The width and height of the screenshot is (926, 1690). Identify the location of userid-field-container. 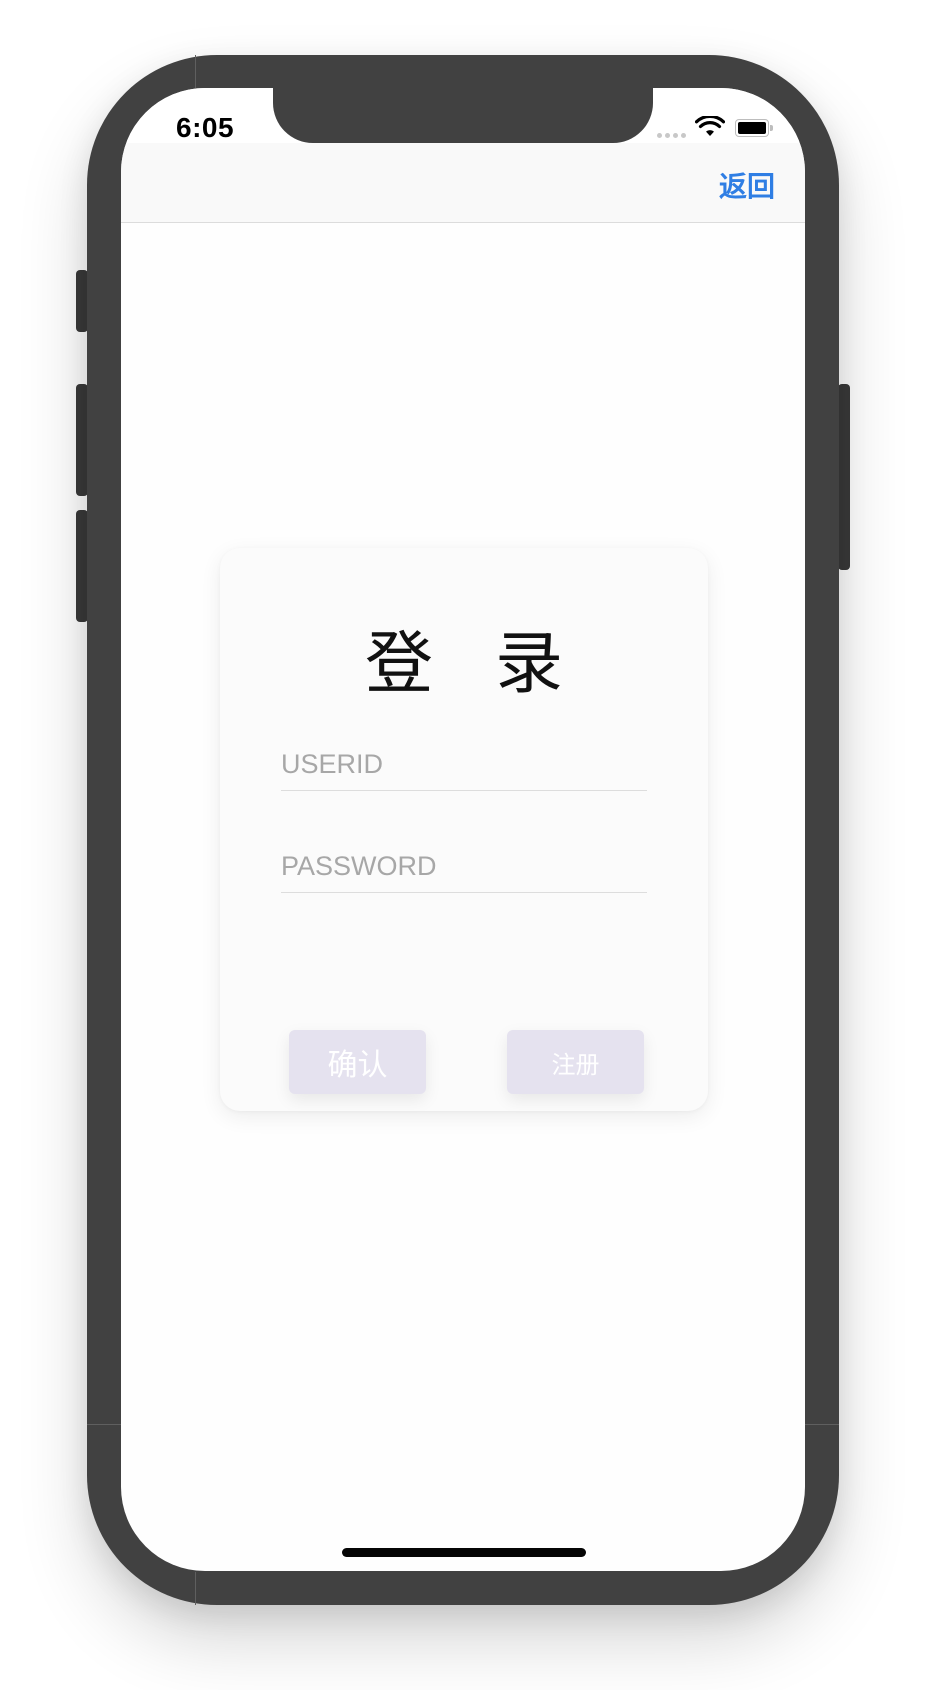
(464, 764).